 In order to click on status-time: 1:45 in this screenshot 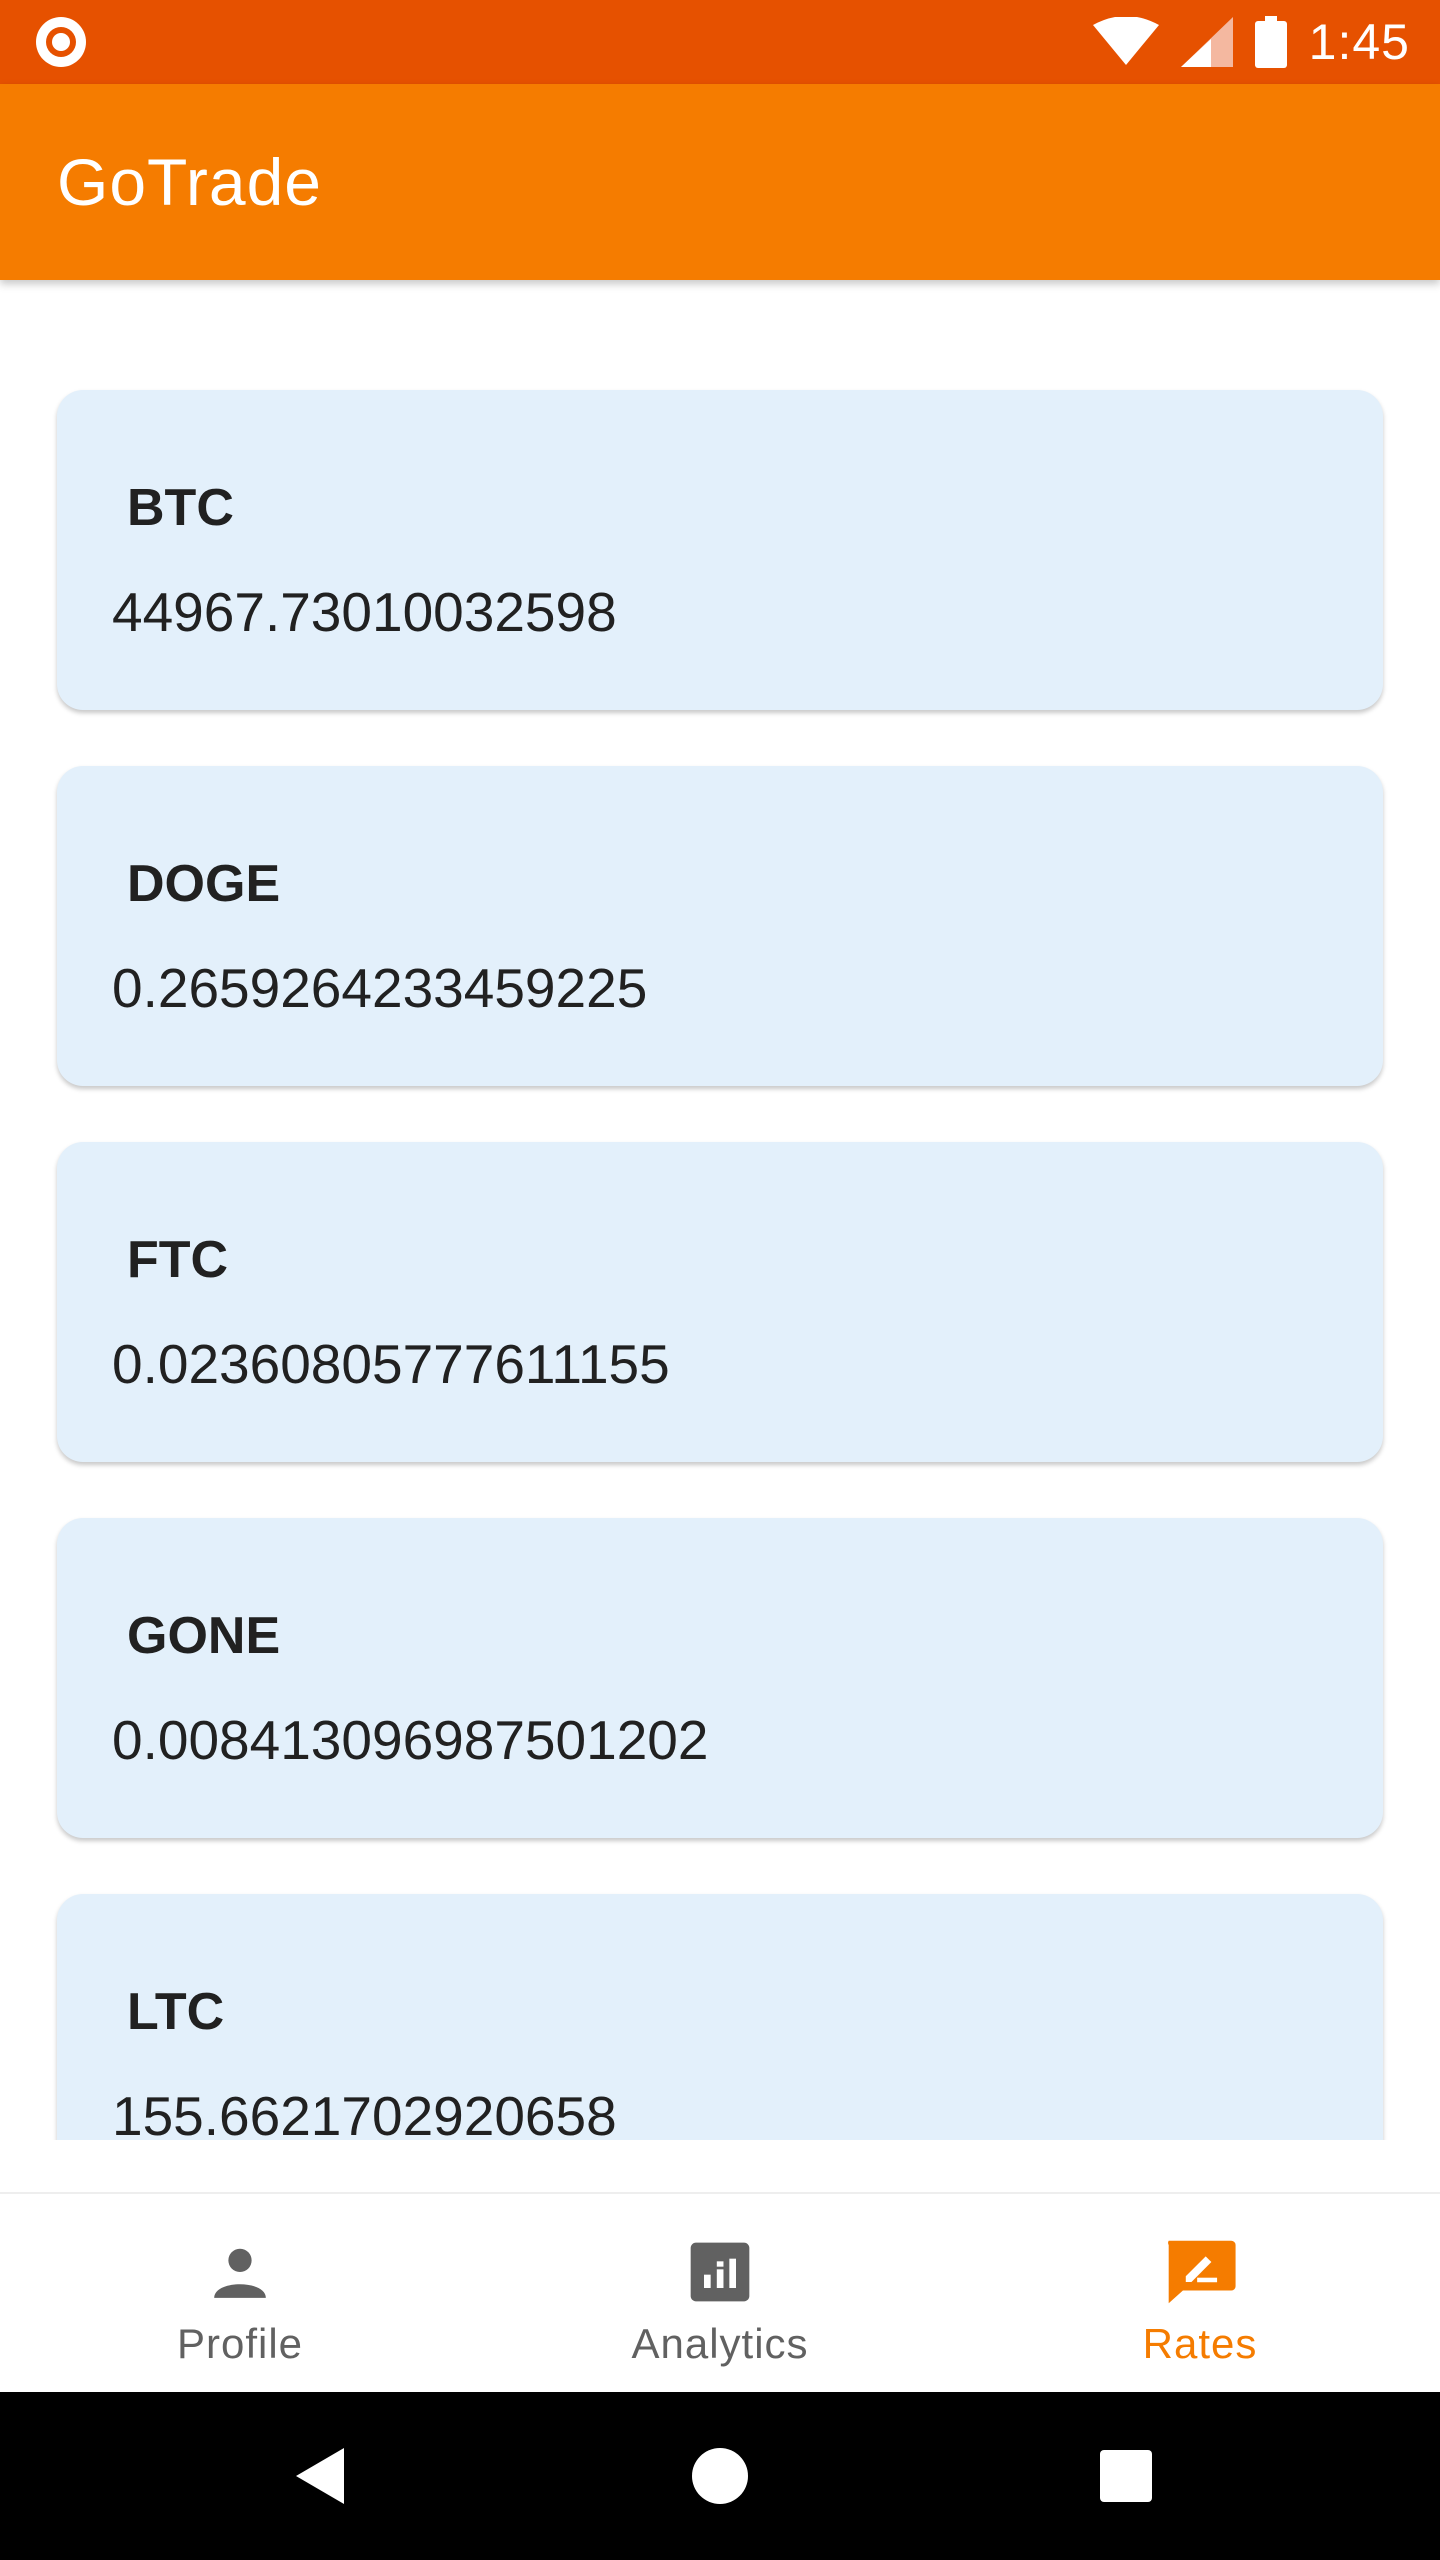, I will do `click(1359, 42)`.